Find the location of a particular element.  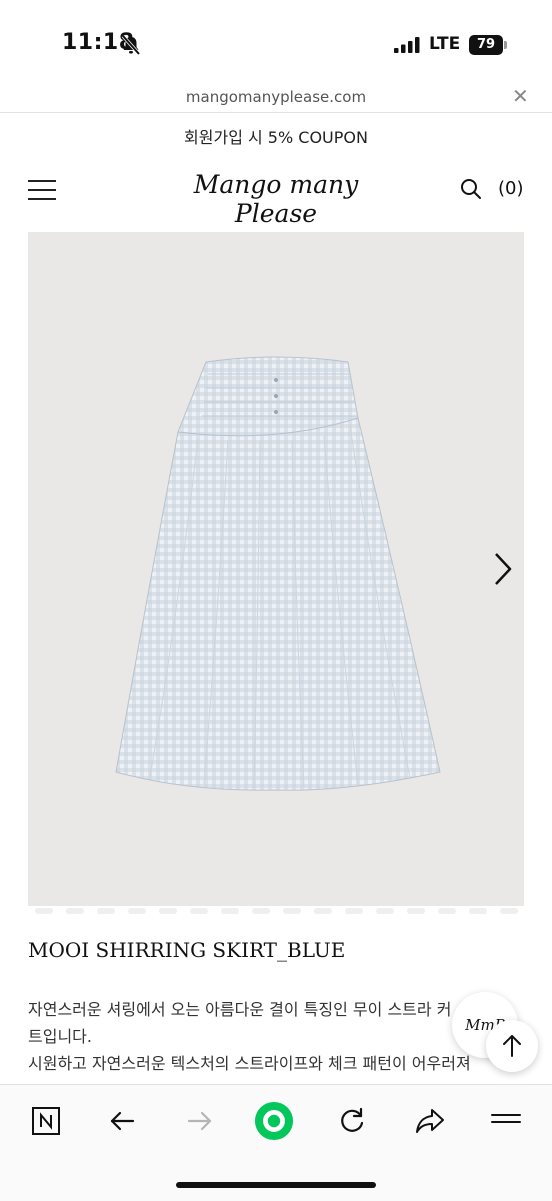

naver-green-dot-button is located at coordinates (274, 1121).